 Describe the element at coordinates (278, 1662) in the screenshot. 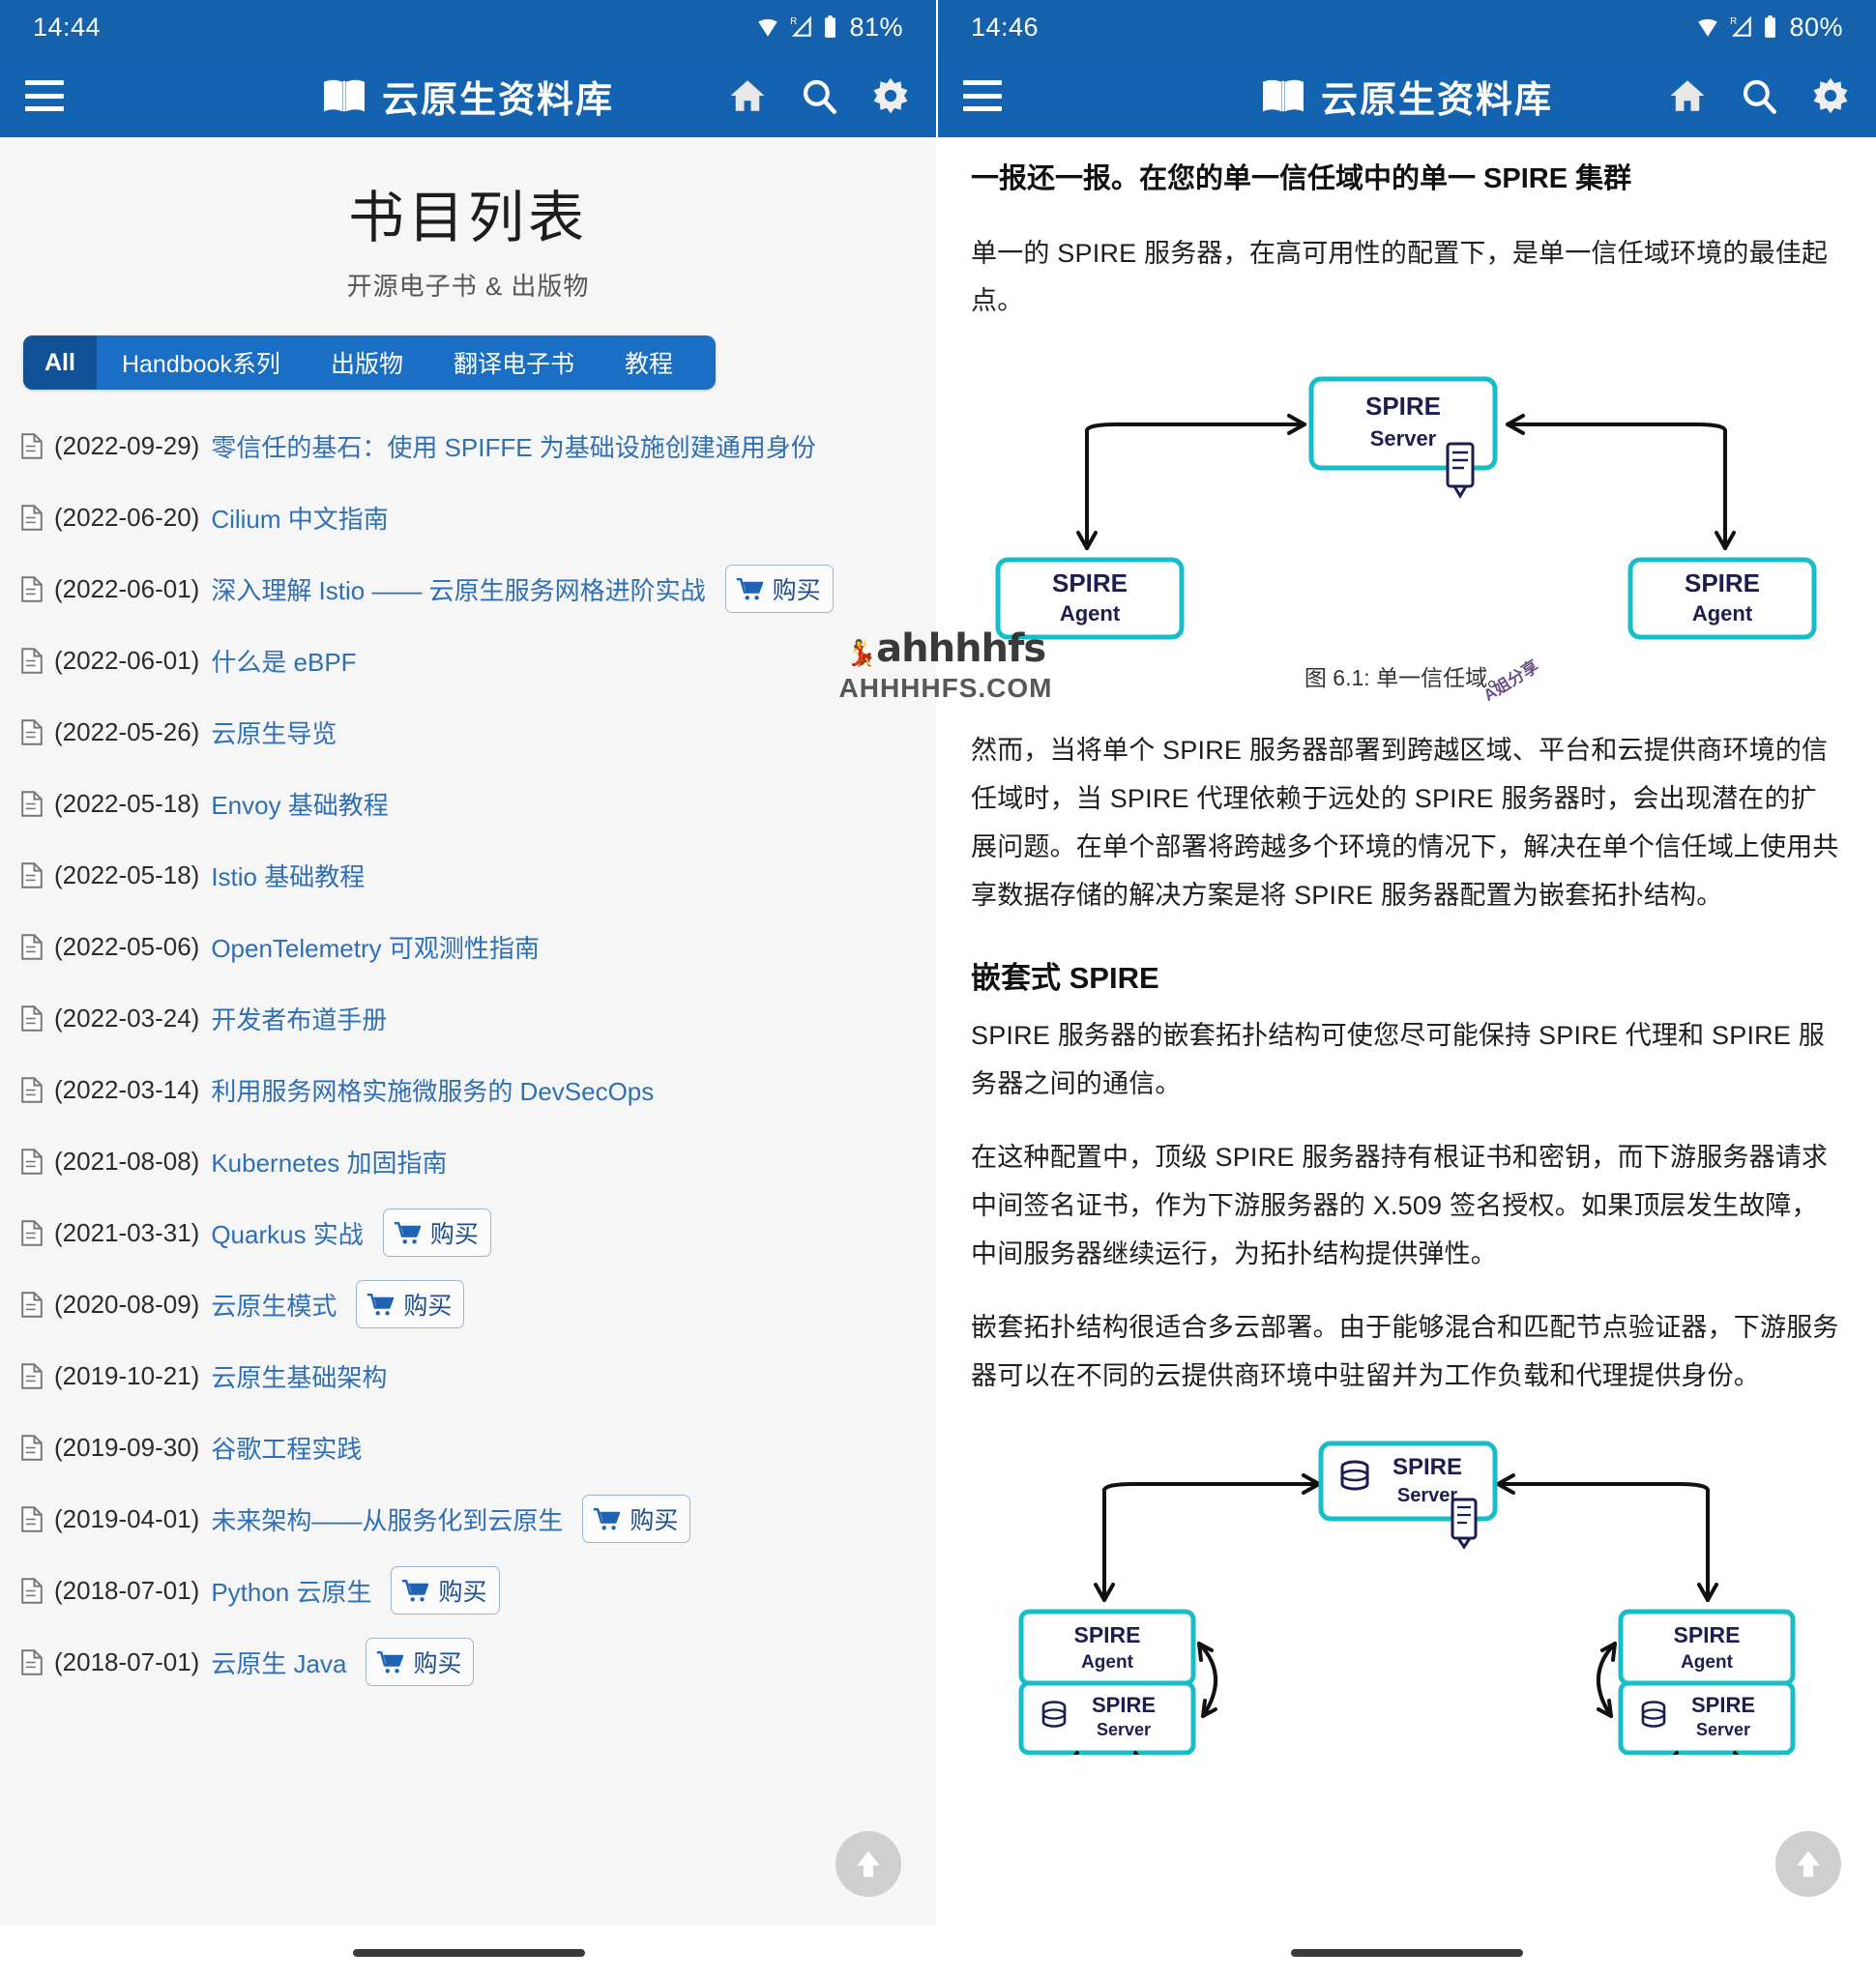

I see `book-title-link: 云原生 Java` at that location.